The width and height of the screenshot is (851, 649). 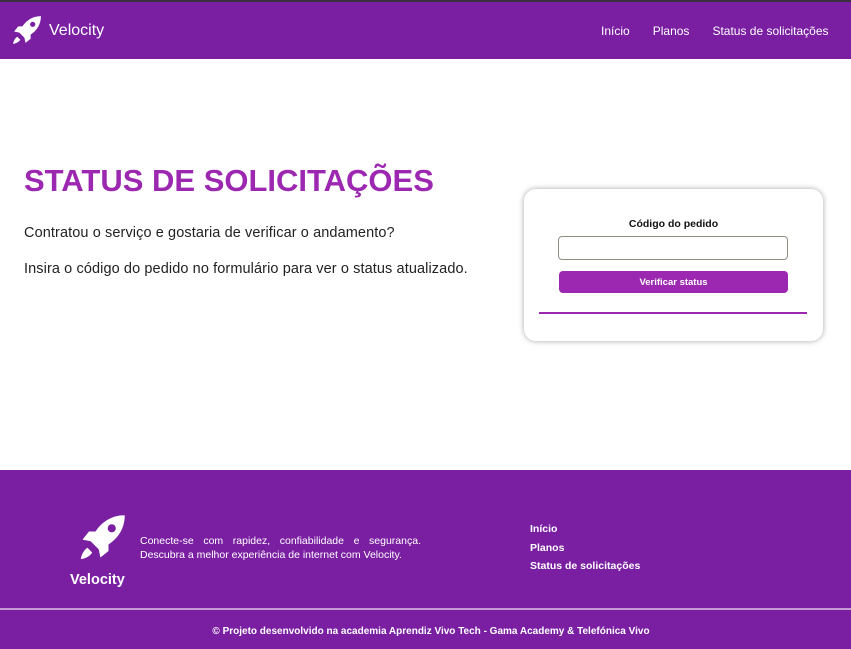 What do you see at coordinates (770, 31) in the screenshot?
I see `nav-link-status: Status de solicitações` at bounding box center [770, 31].